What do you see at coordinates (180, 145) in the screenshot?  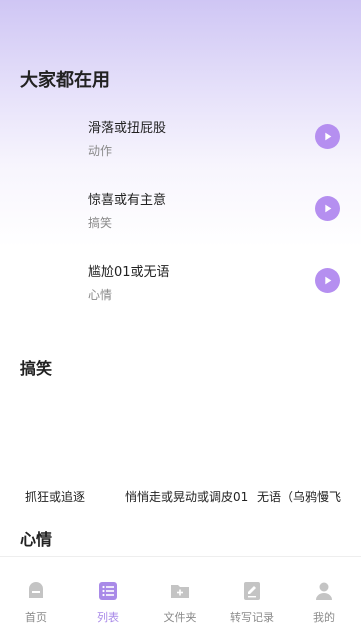 I see `list-item: 滑落或扭屁股 动作` at bounding box center [180, 145].